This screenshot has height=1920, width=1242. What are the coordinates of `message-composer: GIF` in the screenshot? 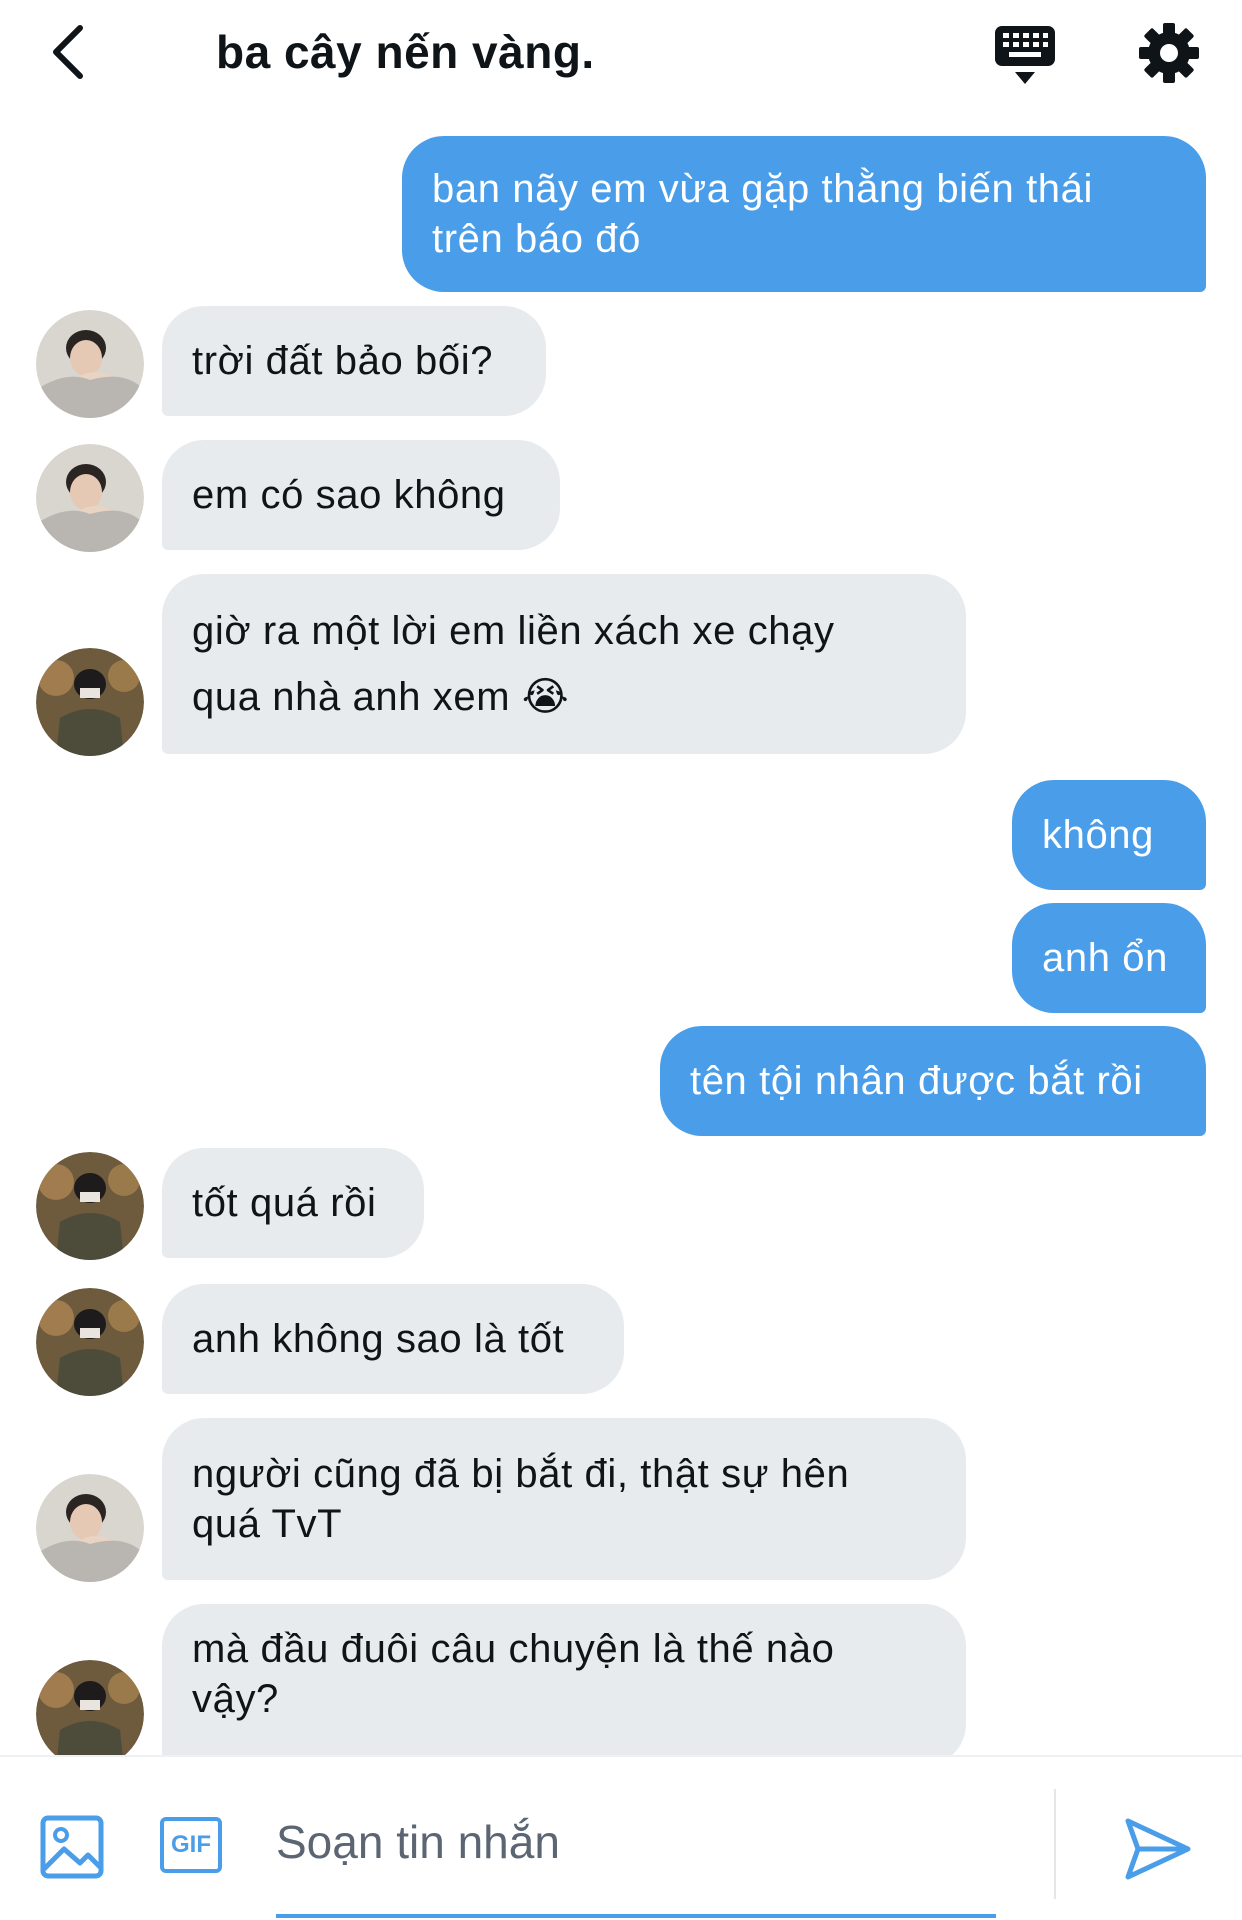 It's located at (621, 1837).